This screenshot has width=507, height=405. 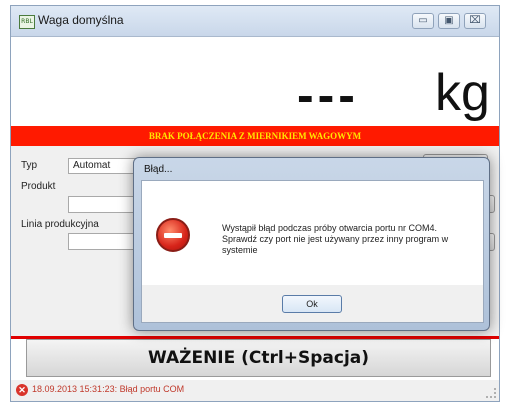 I want to click on stop-icon-bar, so click(x=173, y=235).